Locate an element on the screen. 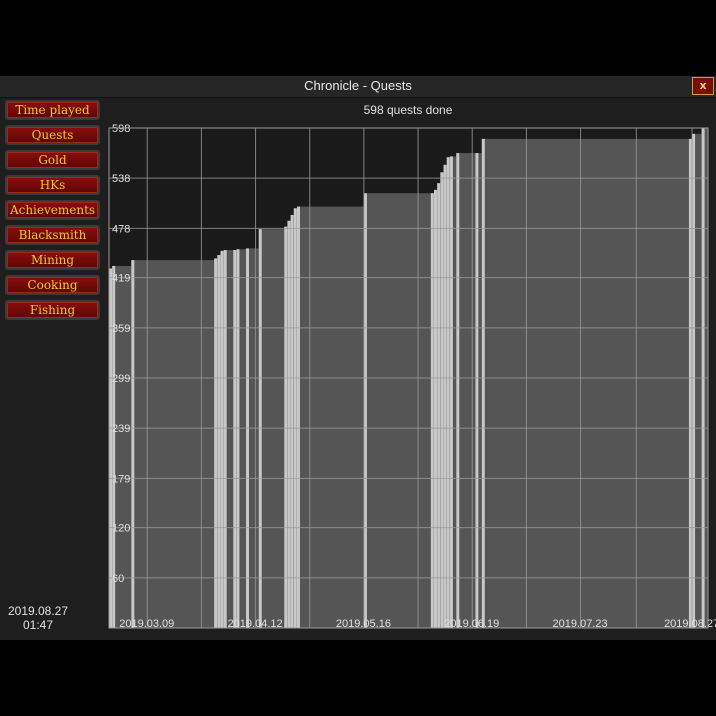 The height and width of the screenshot is (716, 716). y-tick-label: 299 is located at coordinates (121, 379).